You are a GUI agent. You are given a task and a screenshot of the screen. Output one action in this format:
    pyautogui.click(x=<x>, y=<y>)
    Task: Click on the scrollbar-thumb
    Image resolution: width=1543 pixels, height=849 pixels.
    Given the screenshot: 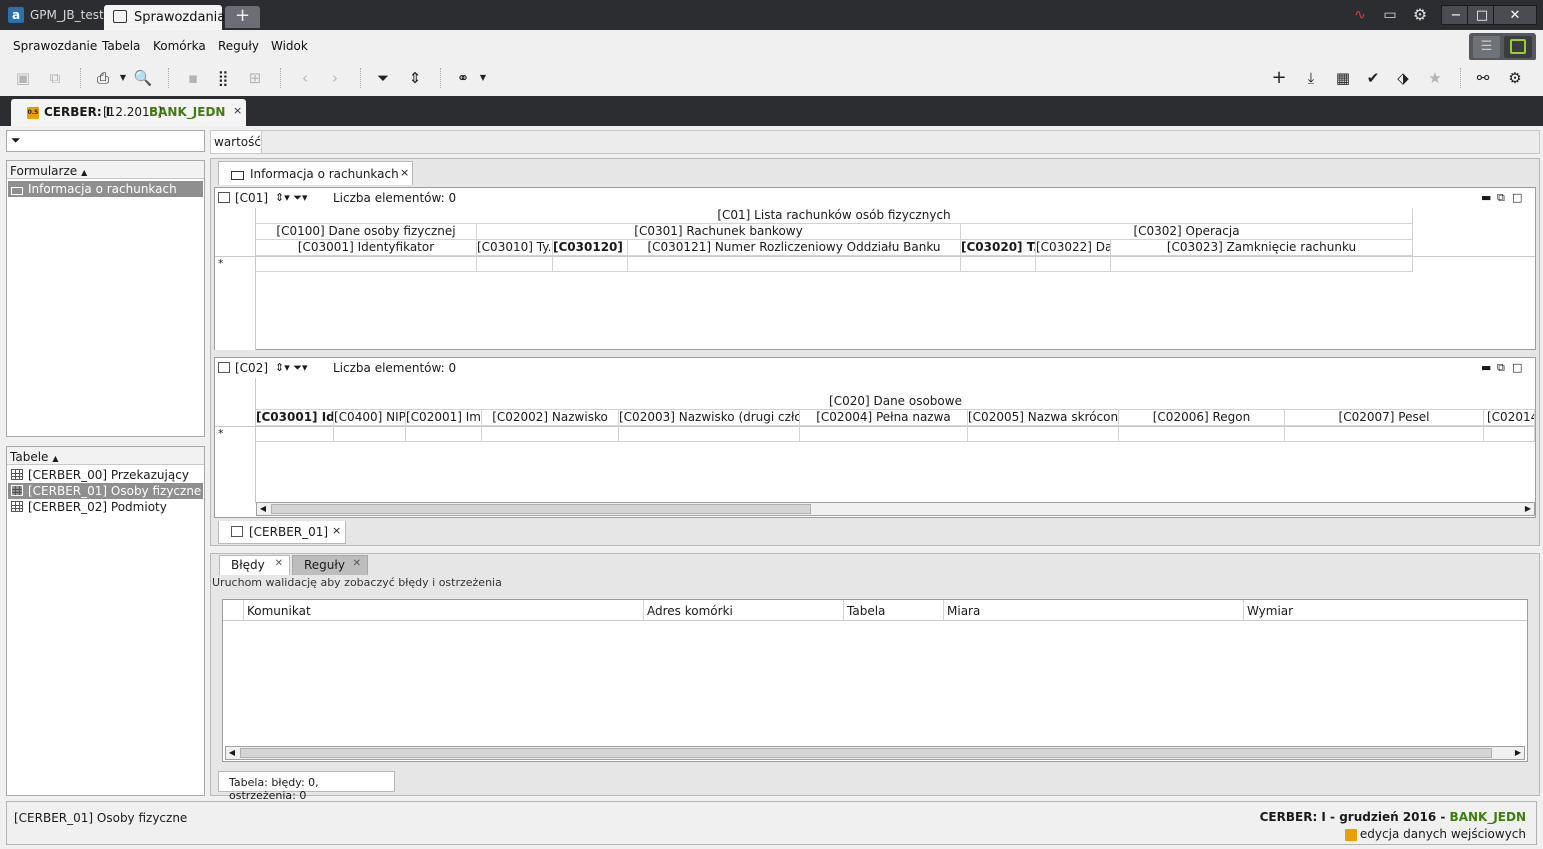 What is the action you would take?
    pyautogui.click(x=541, y=509)
    